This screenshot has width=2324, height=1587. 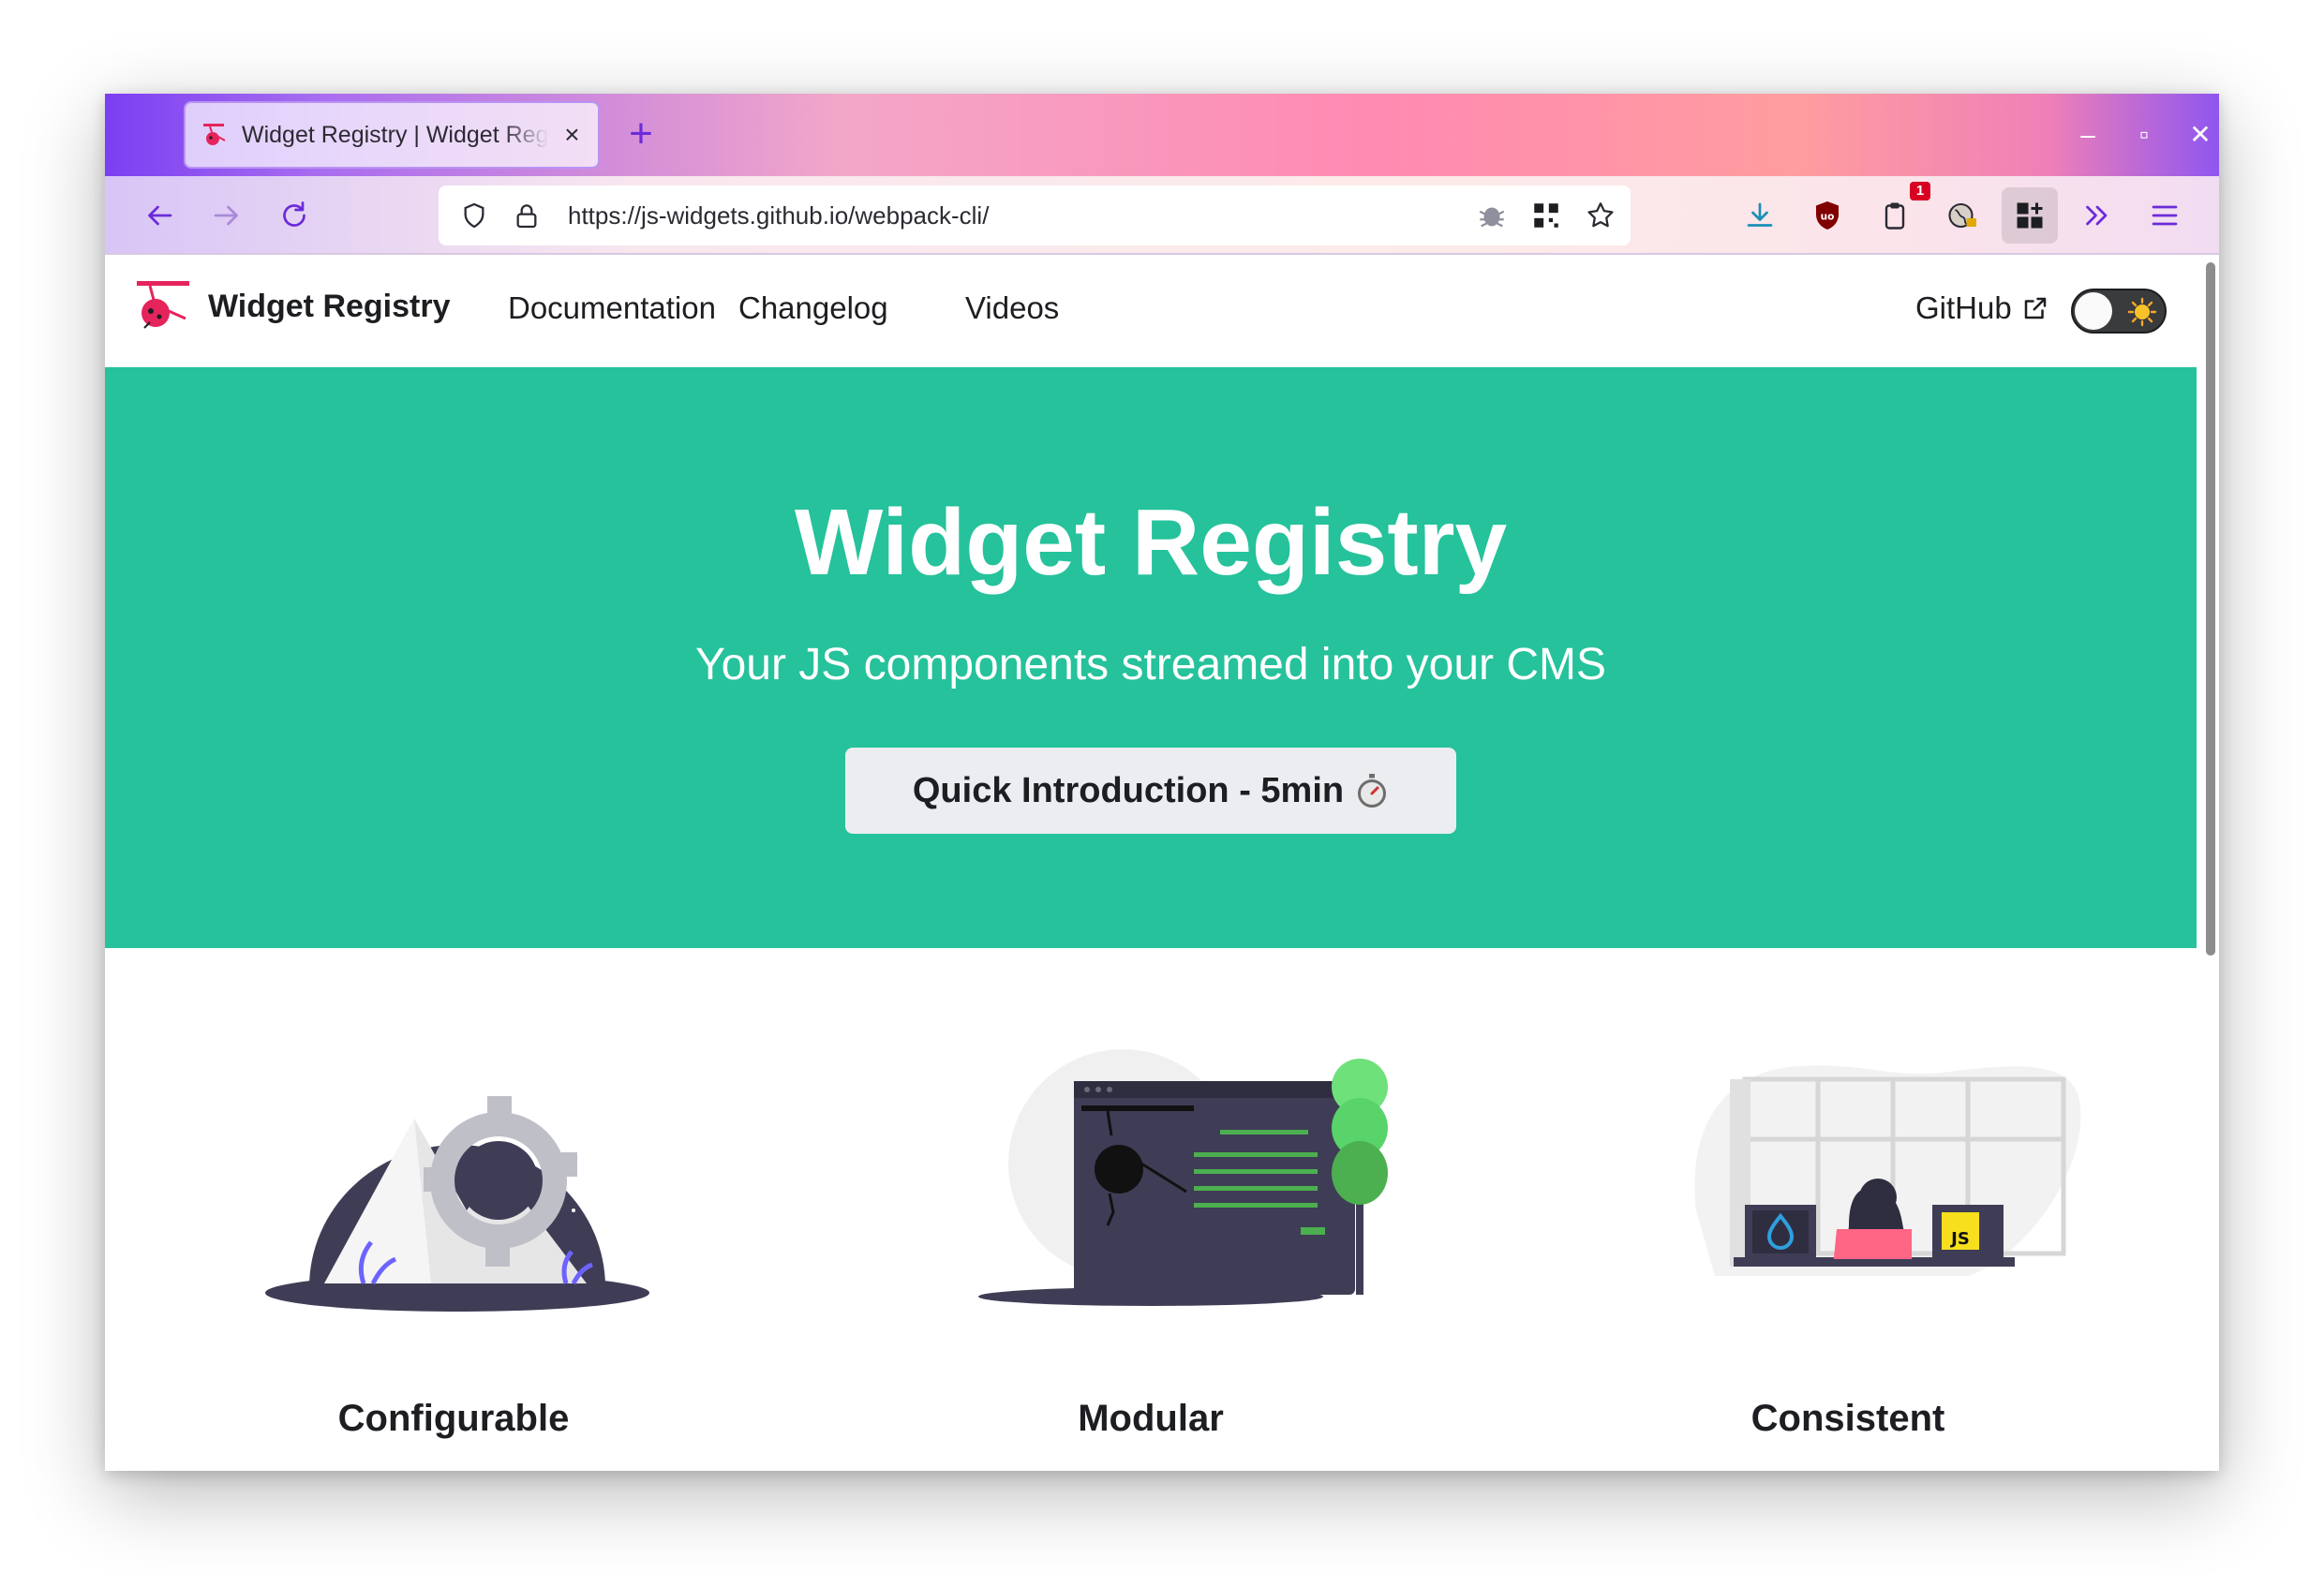 I want to click on feature-configurable: Configurable, so click(x=454, y=1209).